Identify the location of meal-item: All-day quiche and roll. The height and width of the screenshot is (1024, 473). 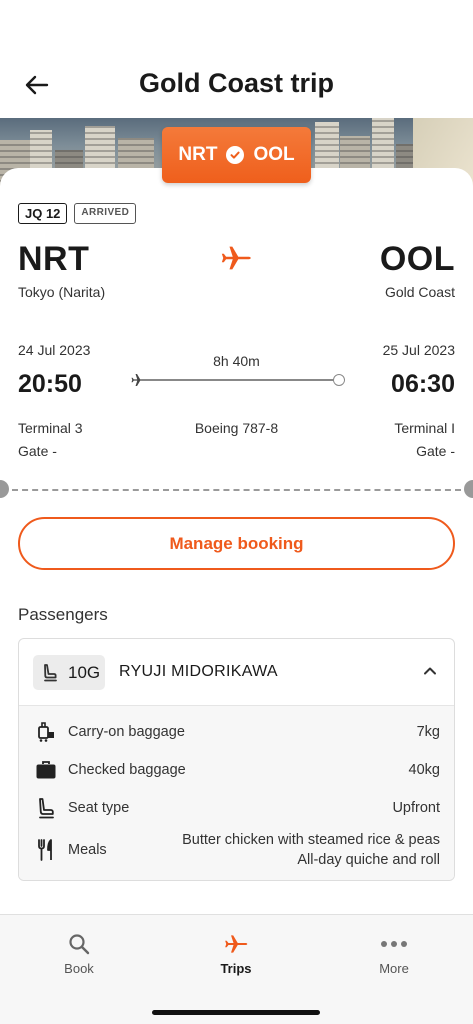
(368, 860).